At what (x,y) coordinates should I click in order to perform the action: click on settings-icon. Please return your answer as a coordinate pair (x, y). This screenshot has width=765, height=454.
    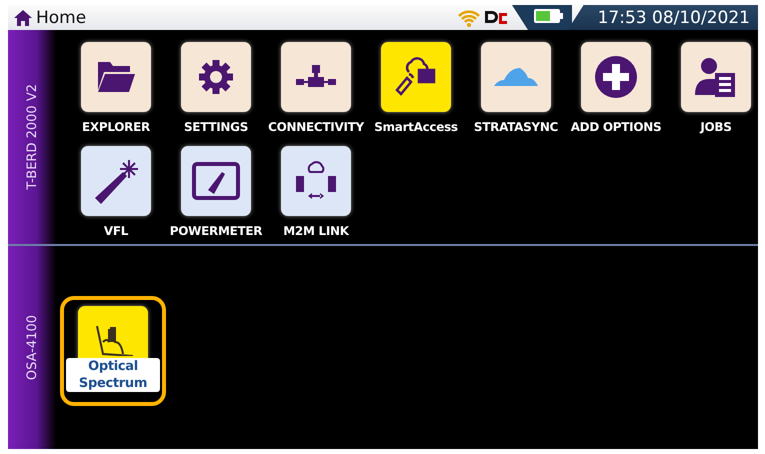
    Looking at the image, I should click on (216, 77).